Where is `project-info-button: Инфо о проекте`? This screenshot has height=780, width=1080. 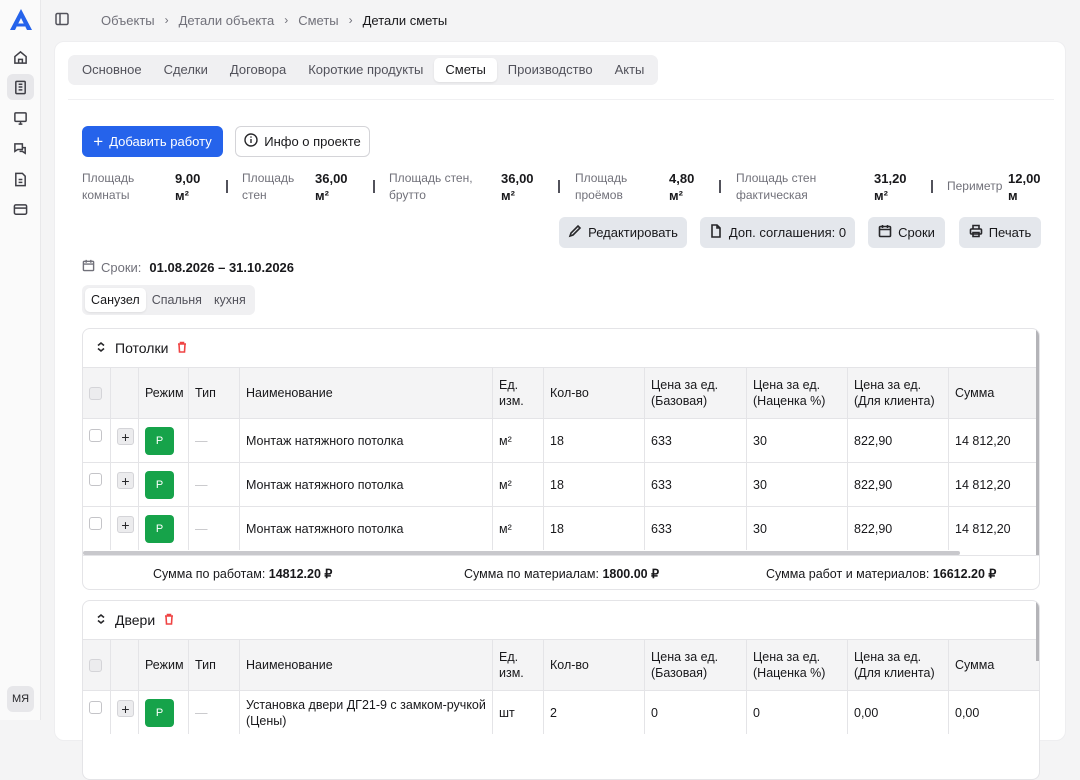 project-info-button: Инфо о проекте is located at coordinates (302, 141).